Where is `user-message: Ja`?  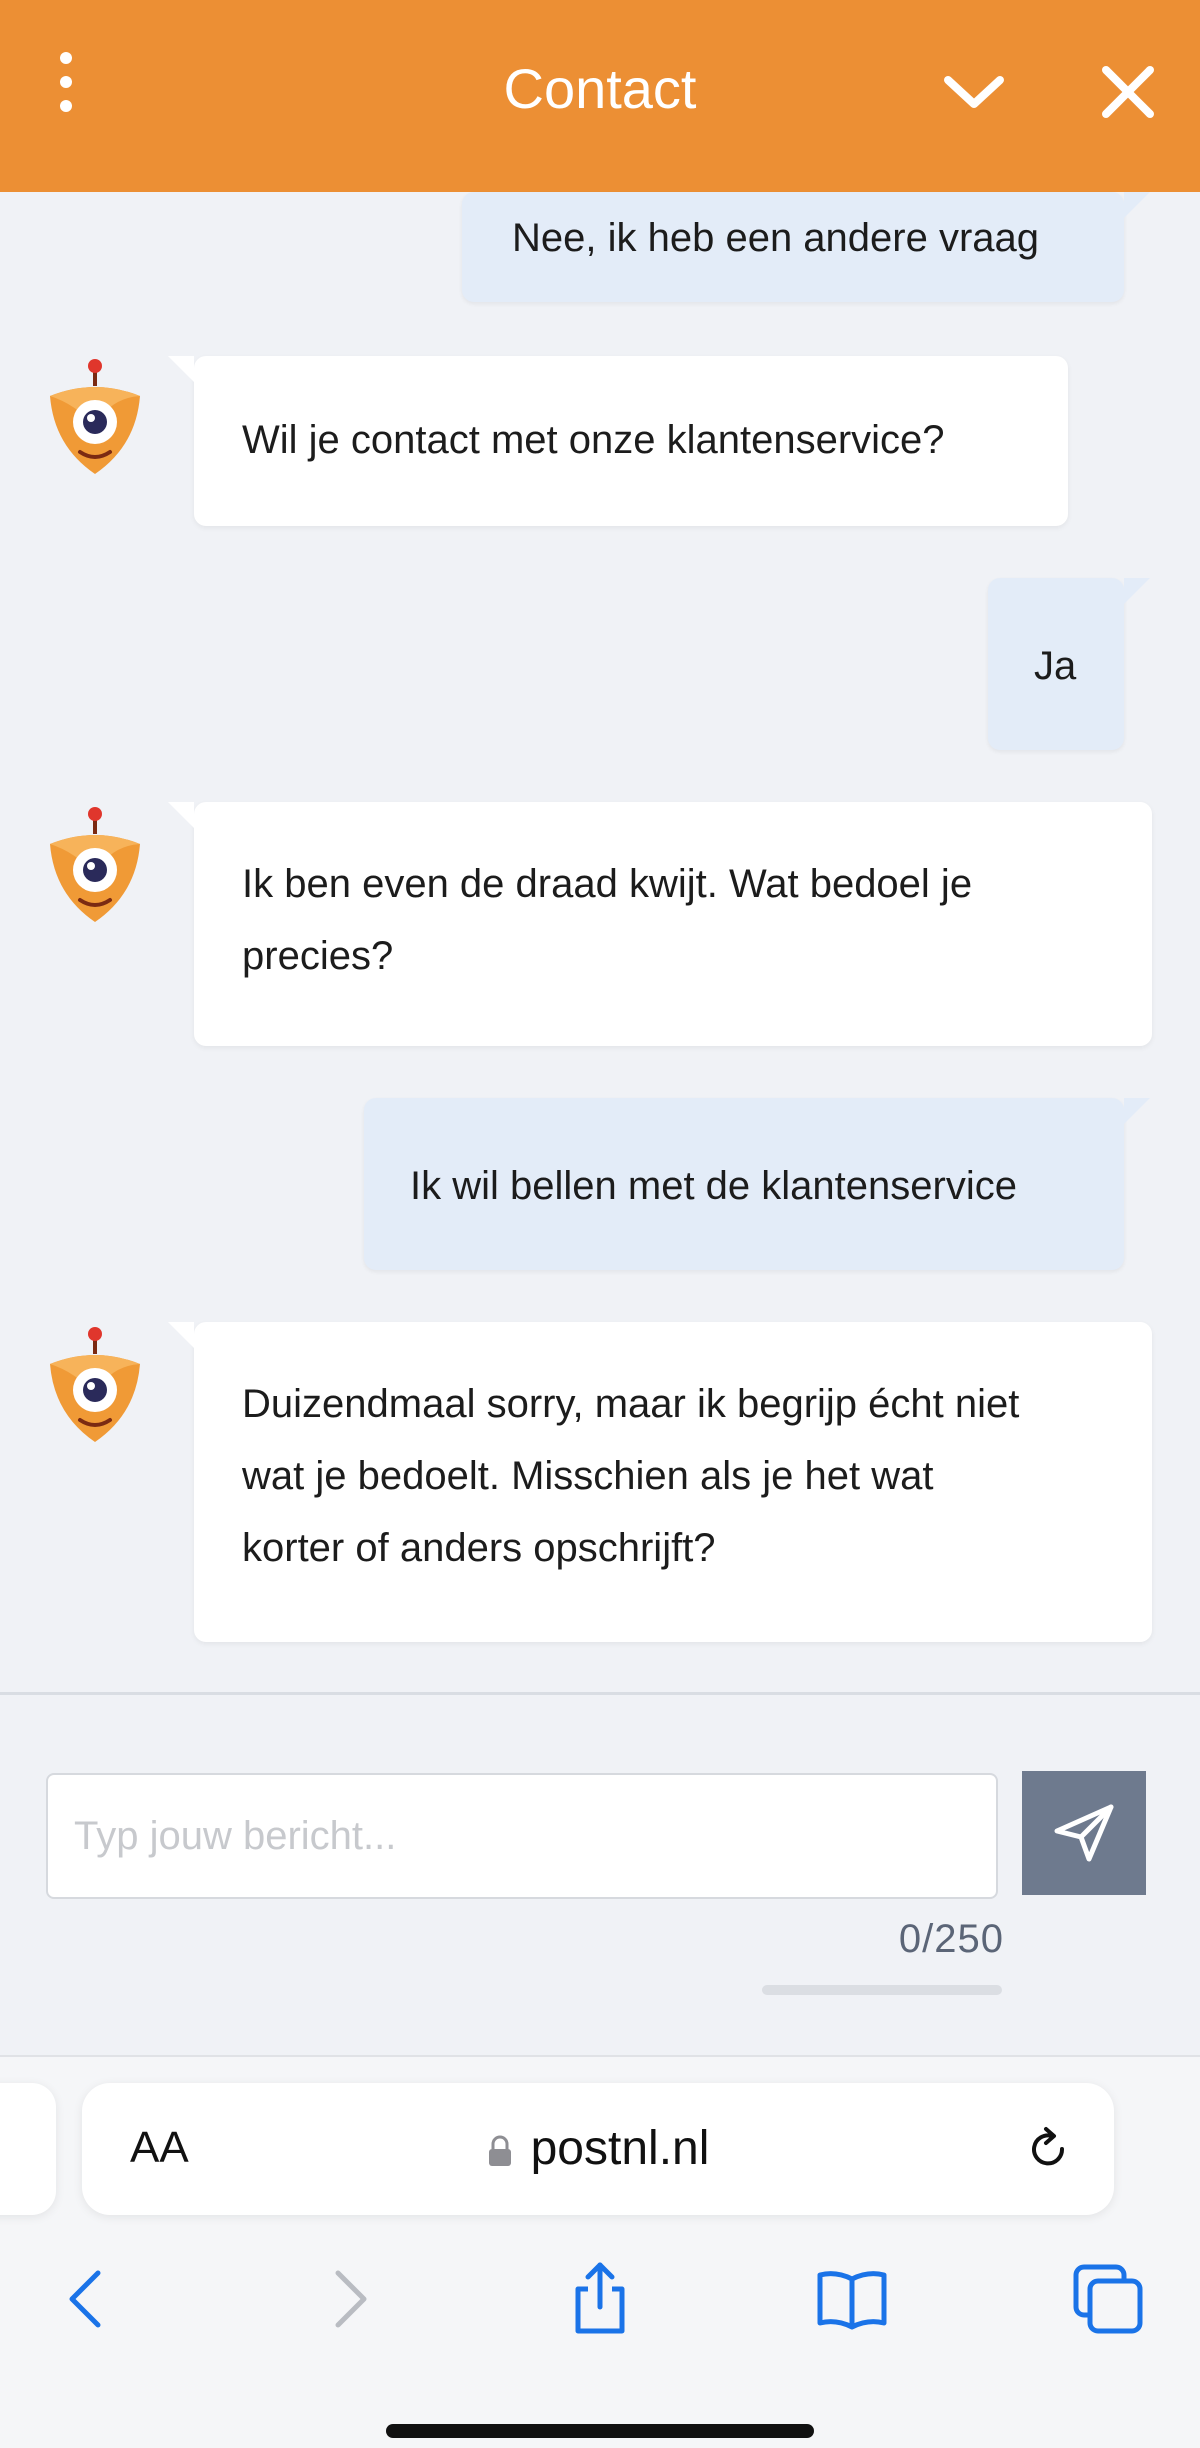 user-message: Ja is located at coordinates (1069, 664).